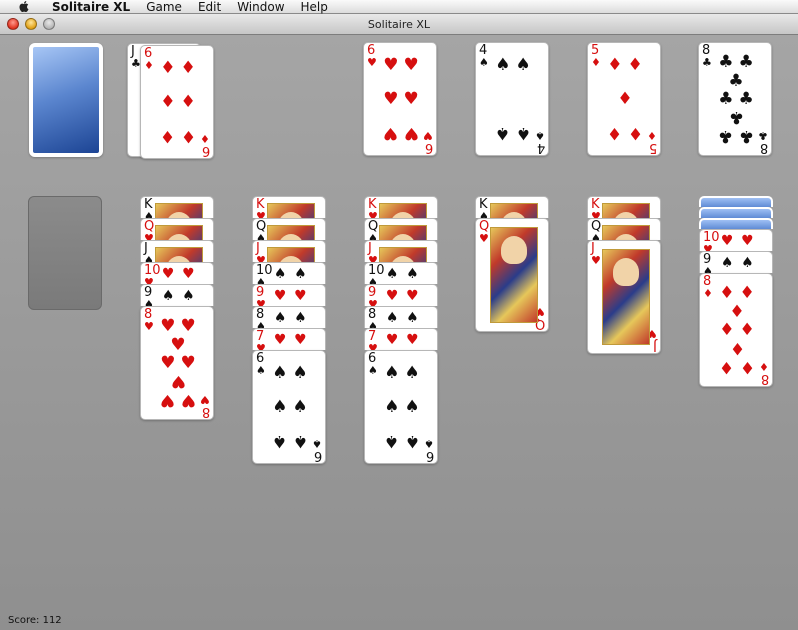 Image resolution: width=798 pixels, height=630 pixels. Describe the element at coordinates (401, 207) in the screenshot. I see `tableau-4-card: K ♥` at that location.